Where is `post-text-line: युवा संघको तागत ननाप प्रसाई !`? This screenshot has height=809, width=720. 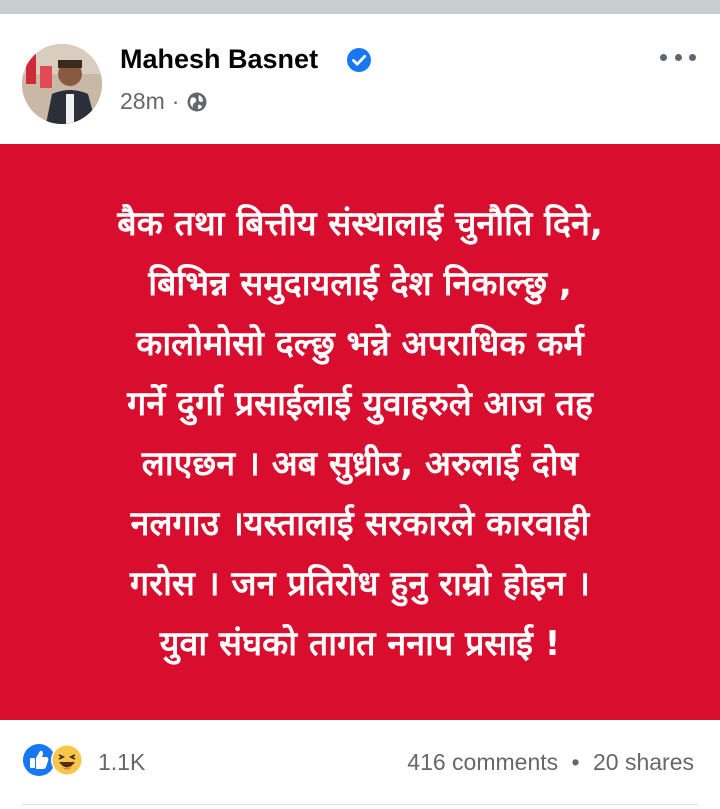 post-text-line: युवा संघको तागत ननाप प्रसाई ! is located at coordinates (360, 644).